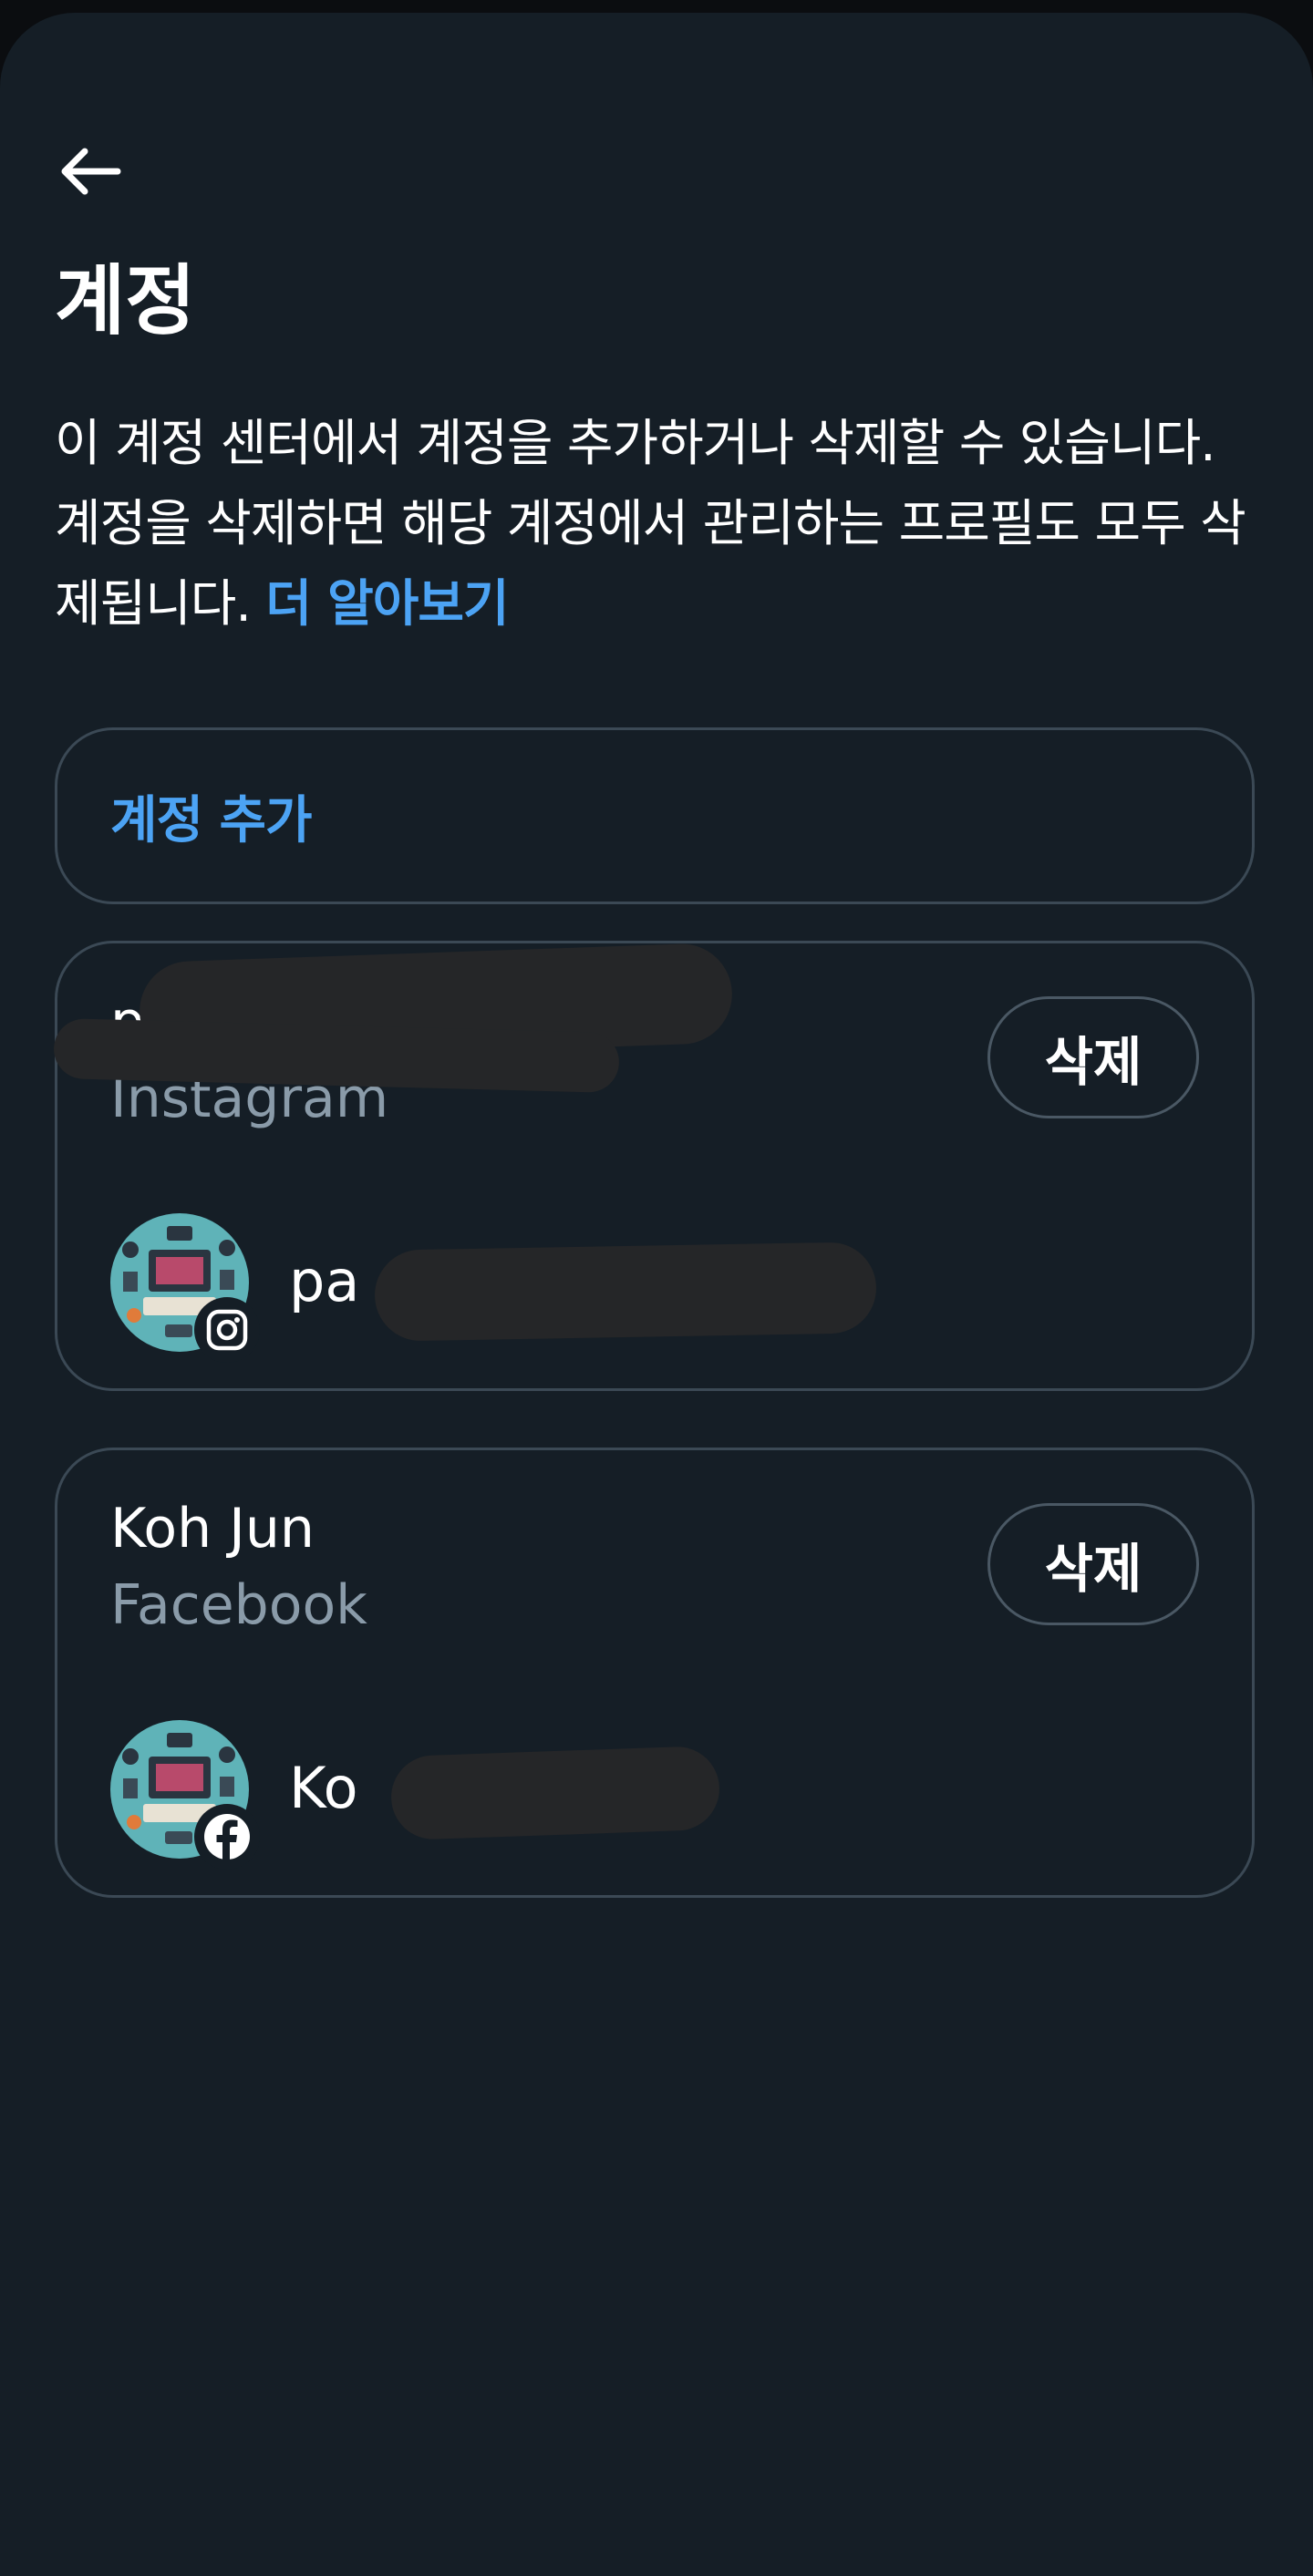 Image resolution: width=1313 pixels, height=2576 pixels. What do you see at coordinates (387, 603) in the screenshot?
I see `learn-more-link: 더 알아보기` at bounding box center [387, 603].